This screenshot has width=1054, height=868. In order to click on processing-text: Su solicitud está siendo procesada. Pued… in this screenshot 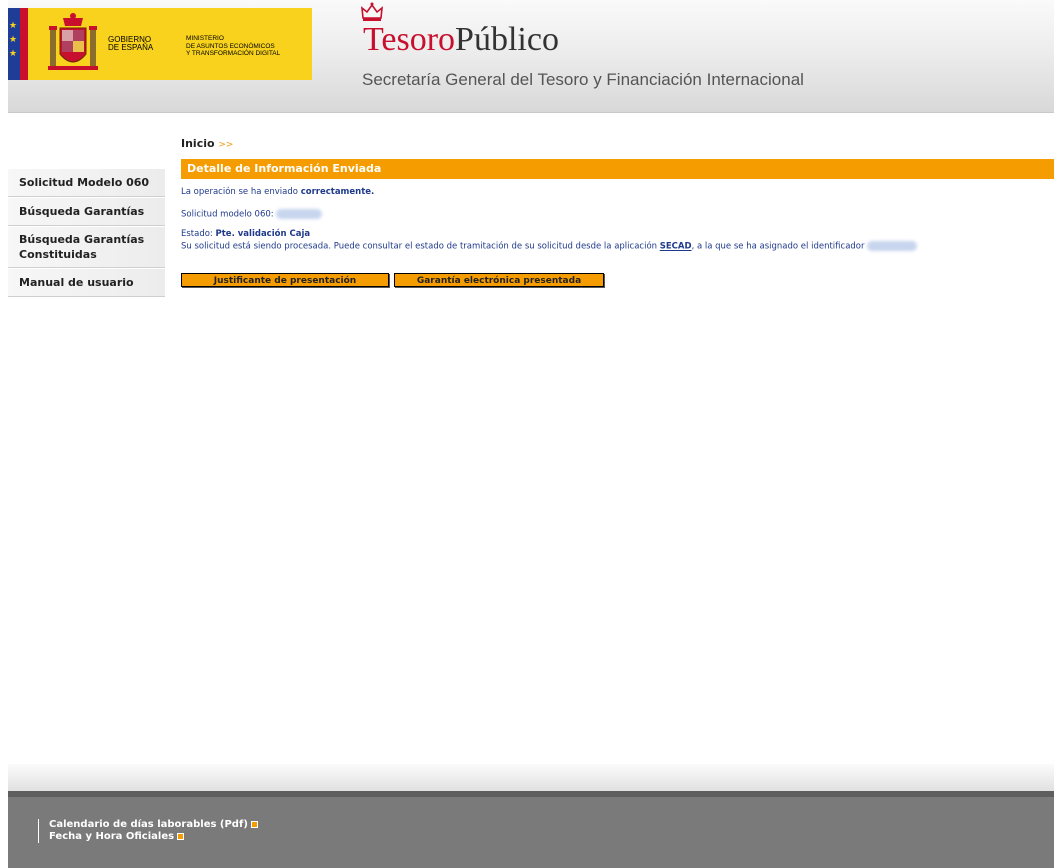, I will do `click(419, 246)`.